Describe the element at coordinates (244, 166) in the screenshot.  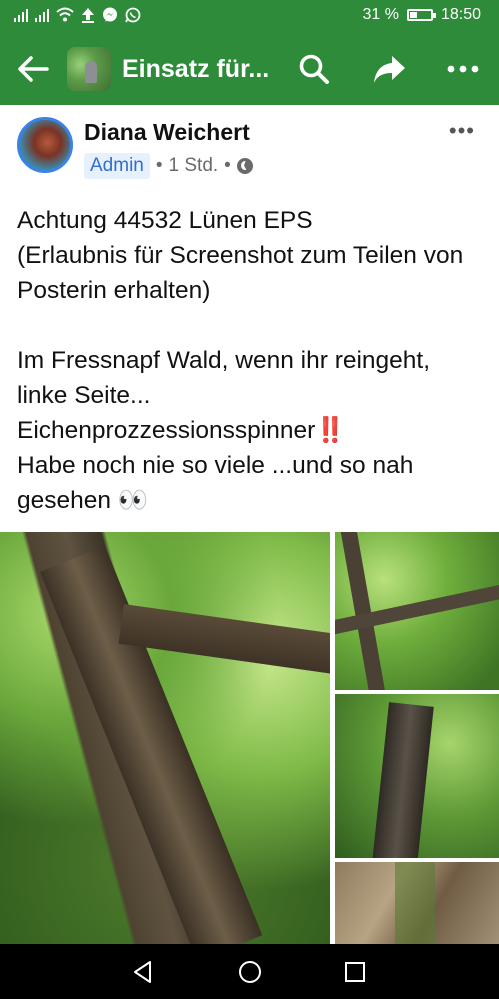
I see `globe-icon` at that location.